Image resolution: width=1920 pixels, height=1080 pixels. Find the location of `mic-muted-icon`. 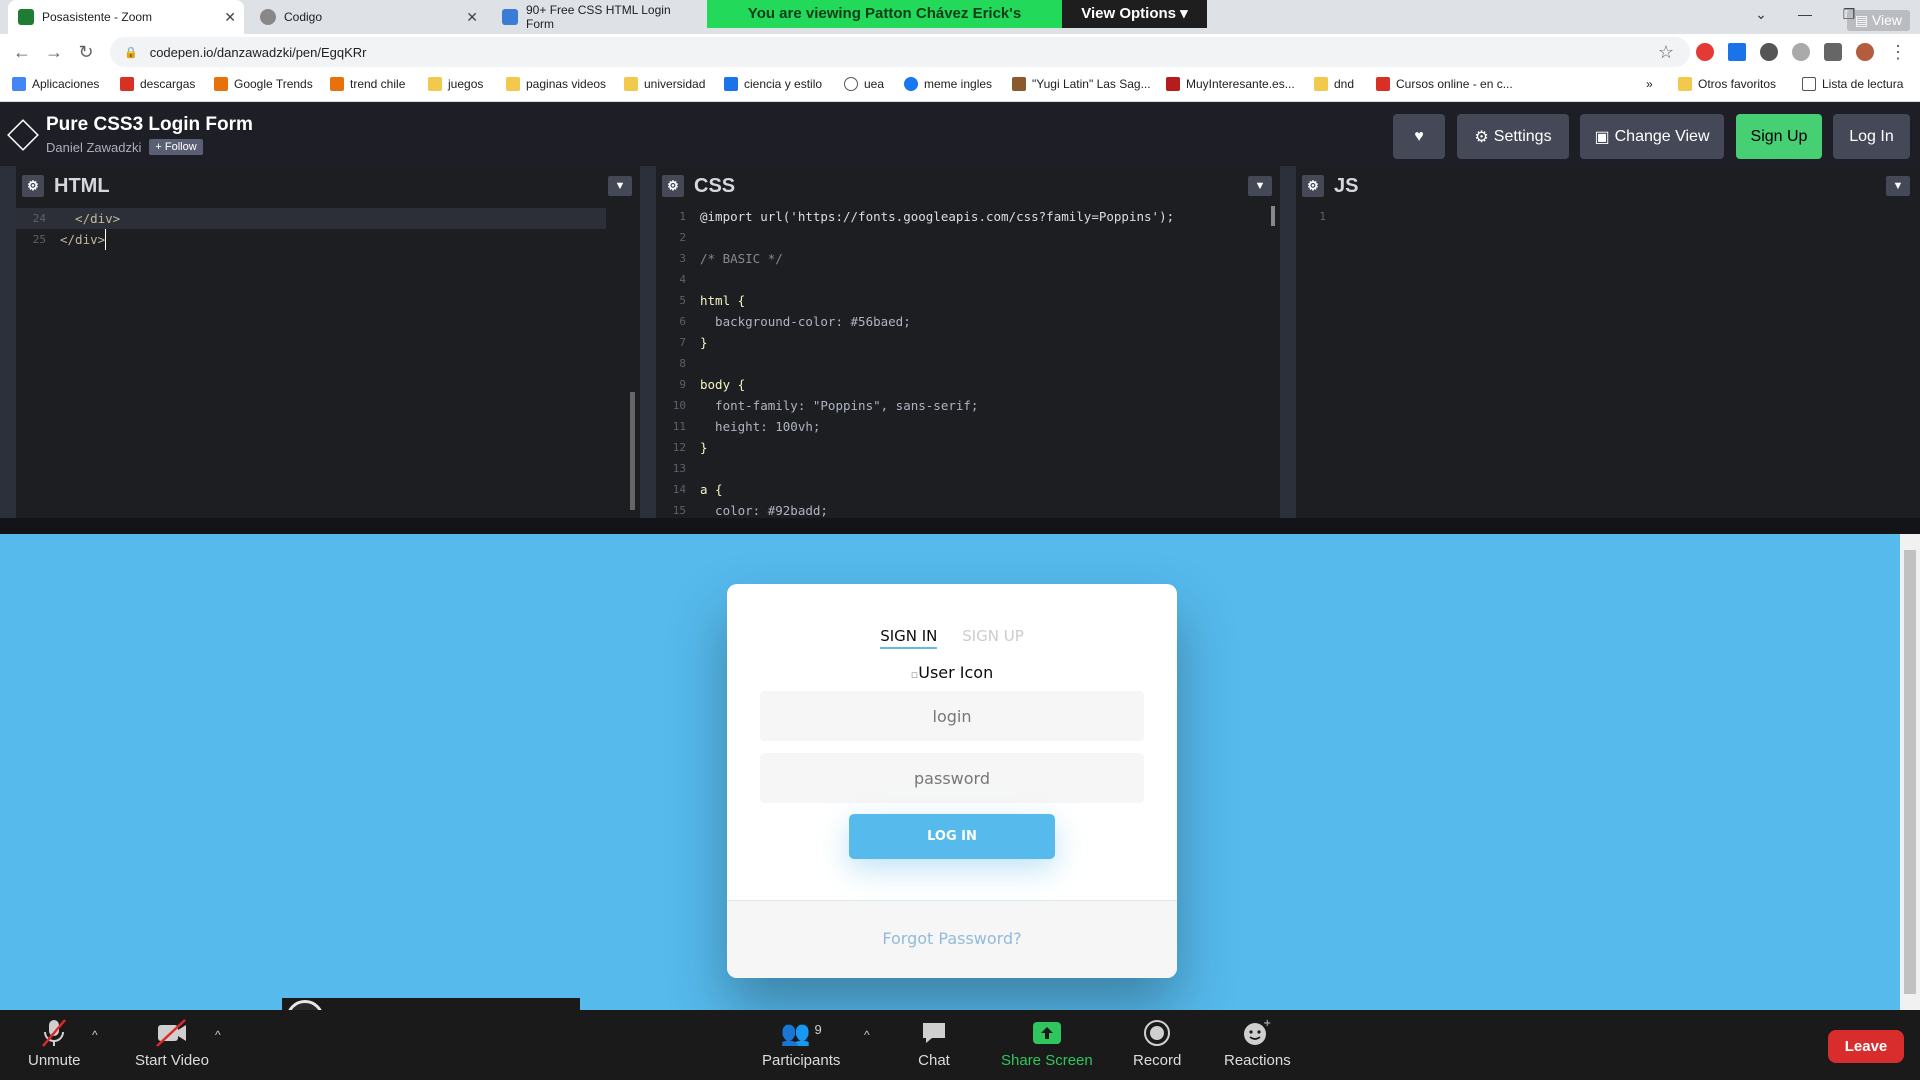

mic-muted-icon is located at coordinates (54, 1033).